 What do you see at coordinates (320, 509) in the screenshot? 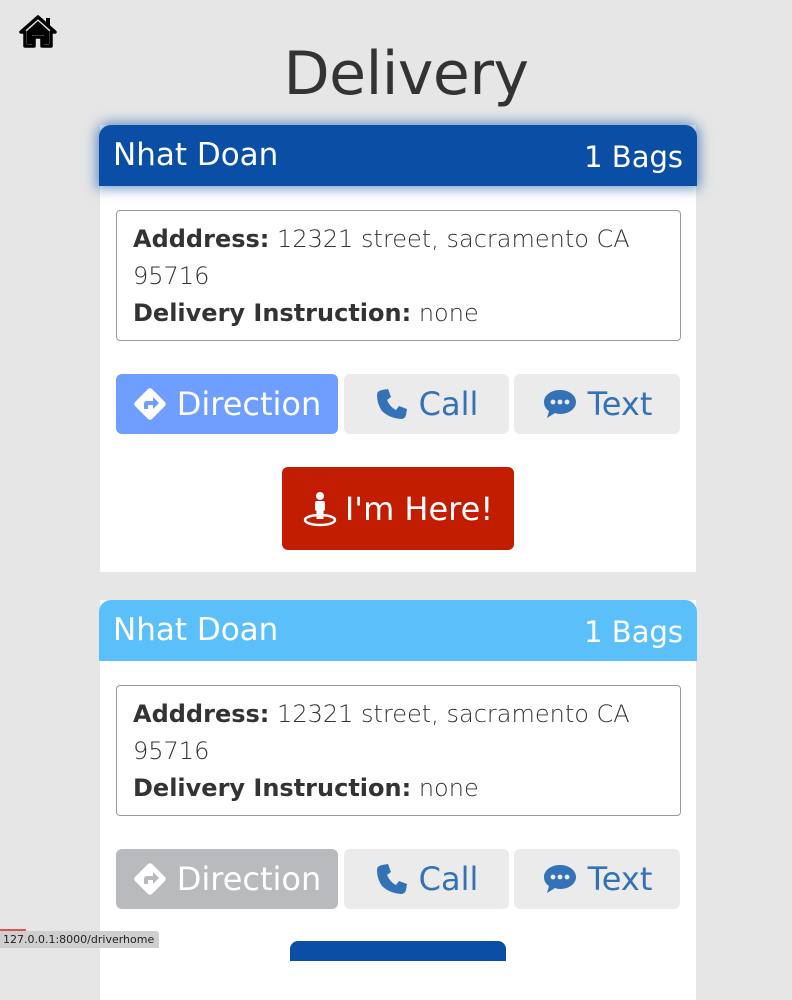
I see `street-view-icon` at bounding box center [320, 509].